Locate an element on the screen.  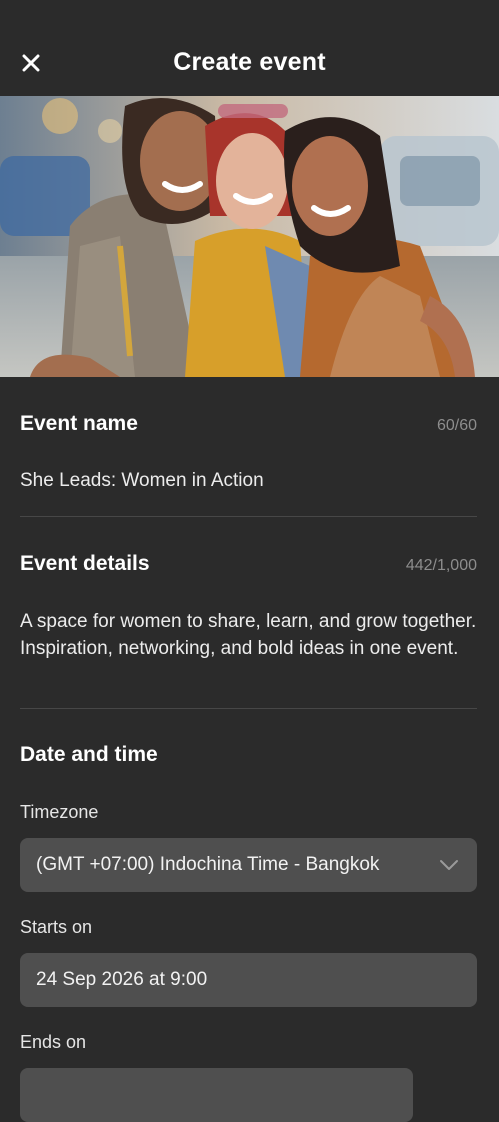
event-details-label: Event details is located at coordinates (85, 563).